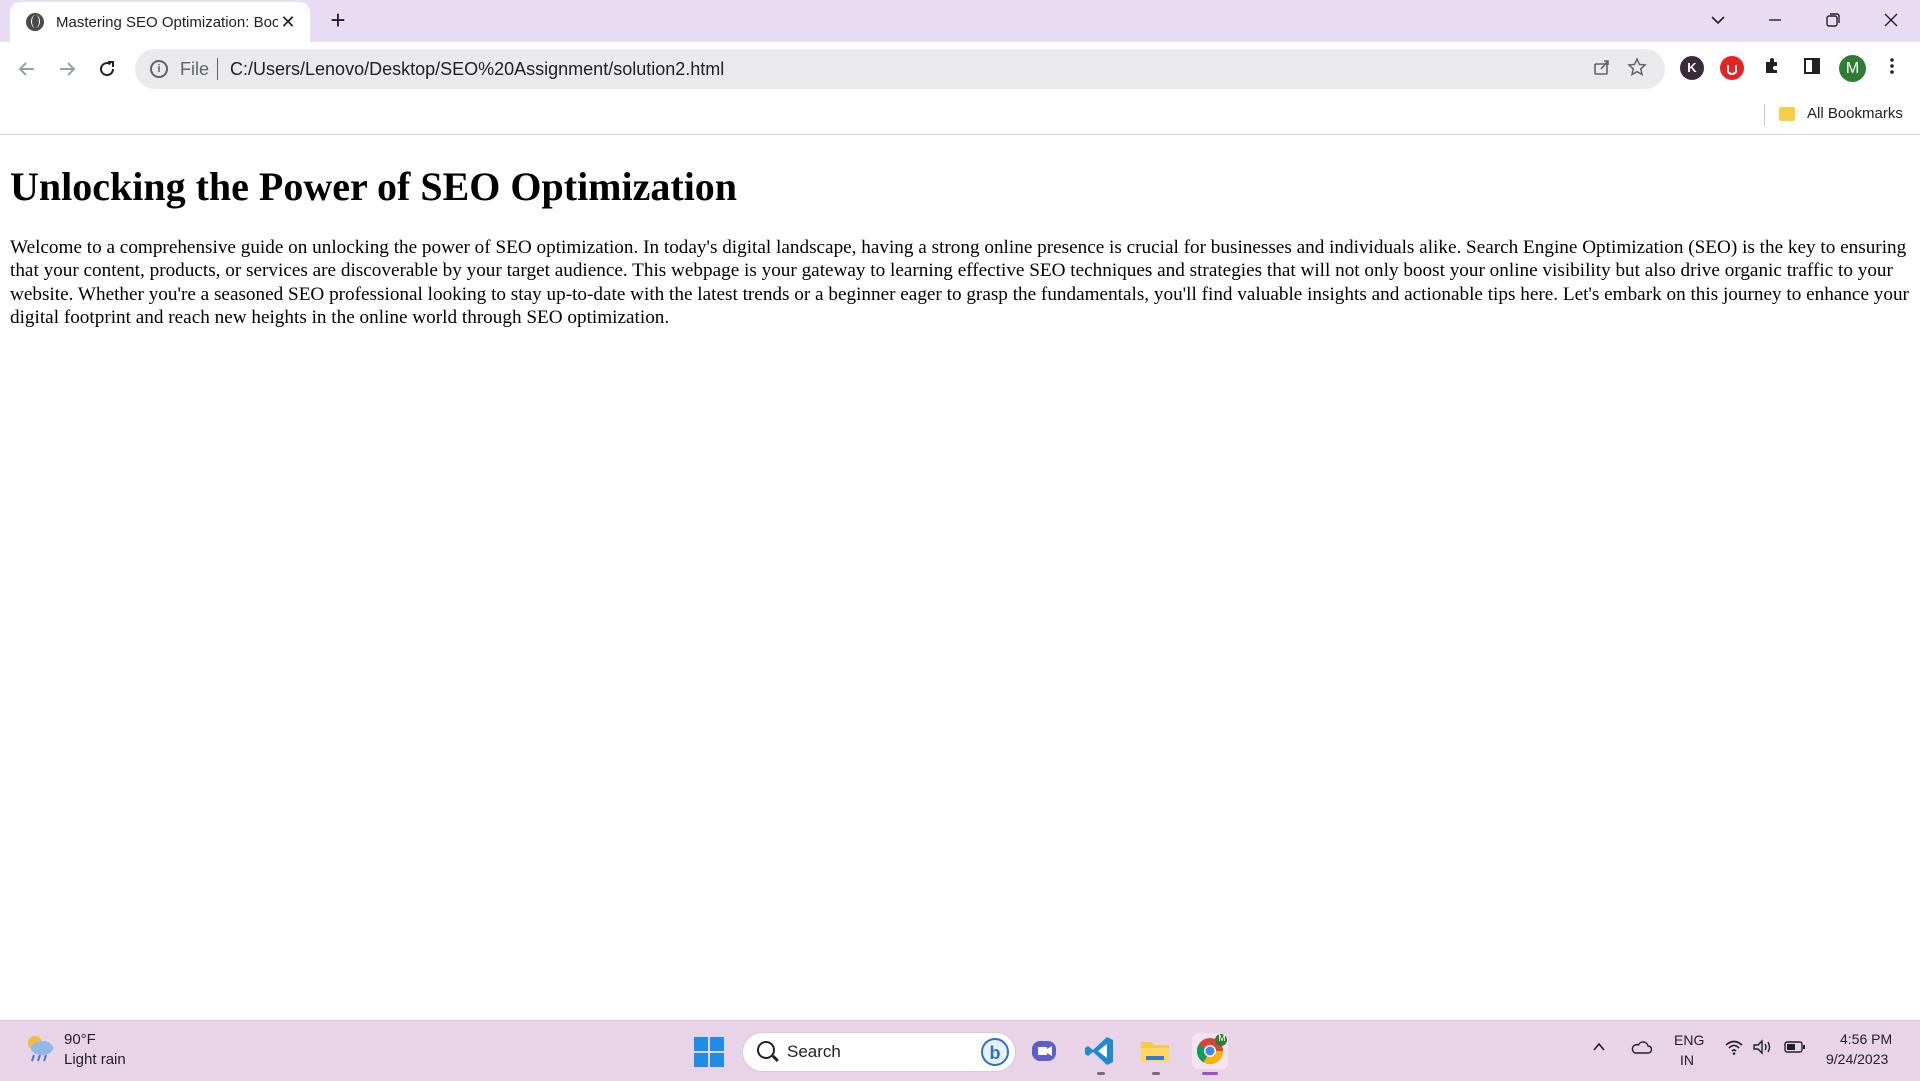  Describe the element at coordinates (1045, 1051) in the screenshot. I see `teams-chat-icon` at that location.